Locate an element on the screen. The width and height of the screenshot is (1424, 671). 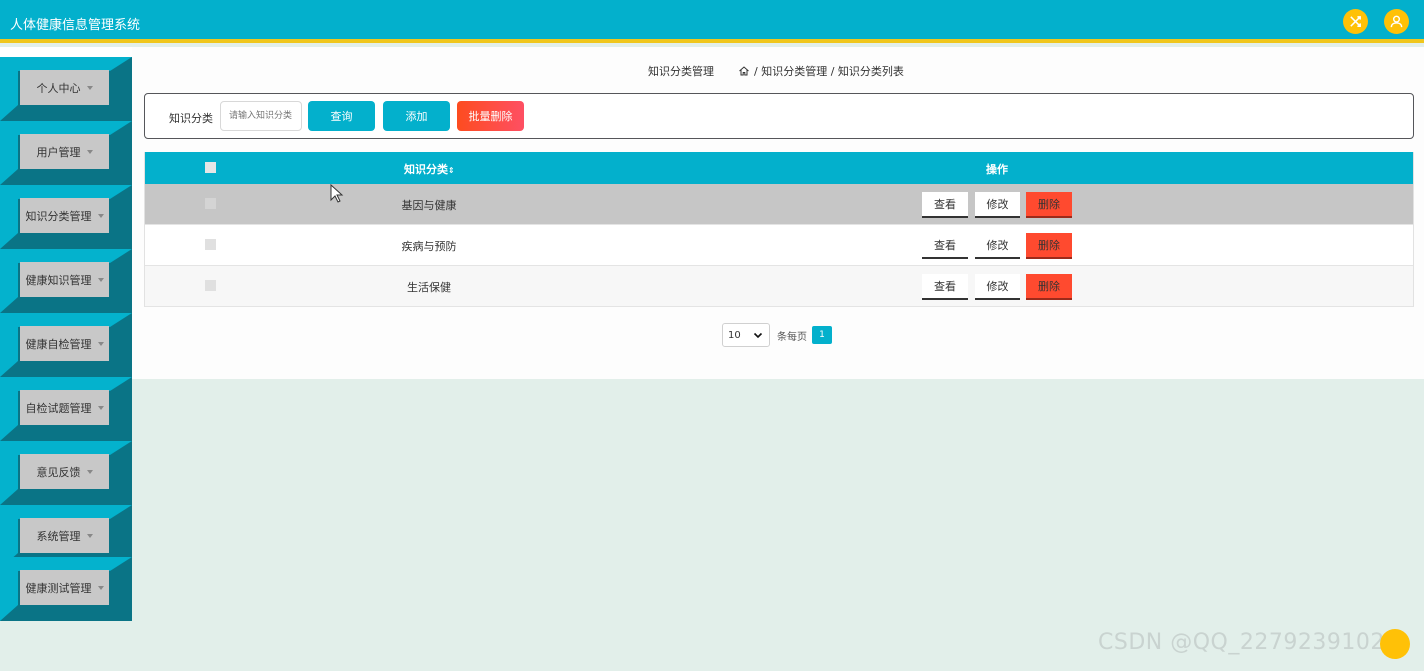
sidebar-button: 知识分类管理 is located at coordinates (64, 215).